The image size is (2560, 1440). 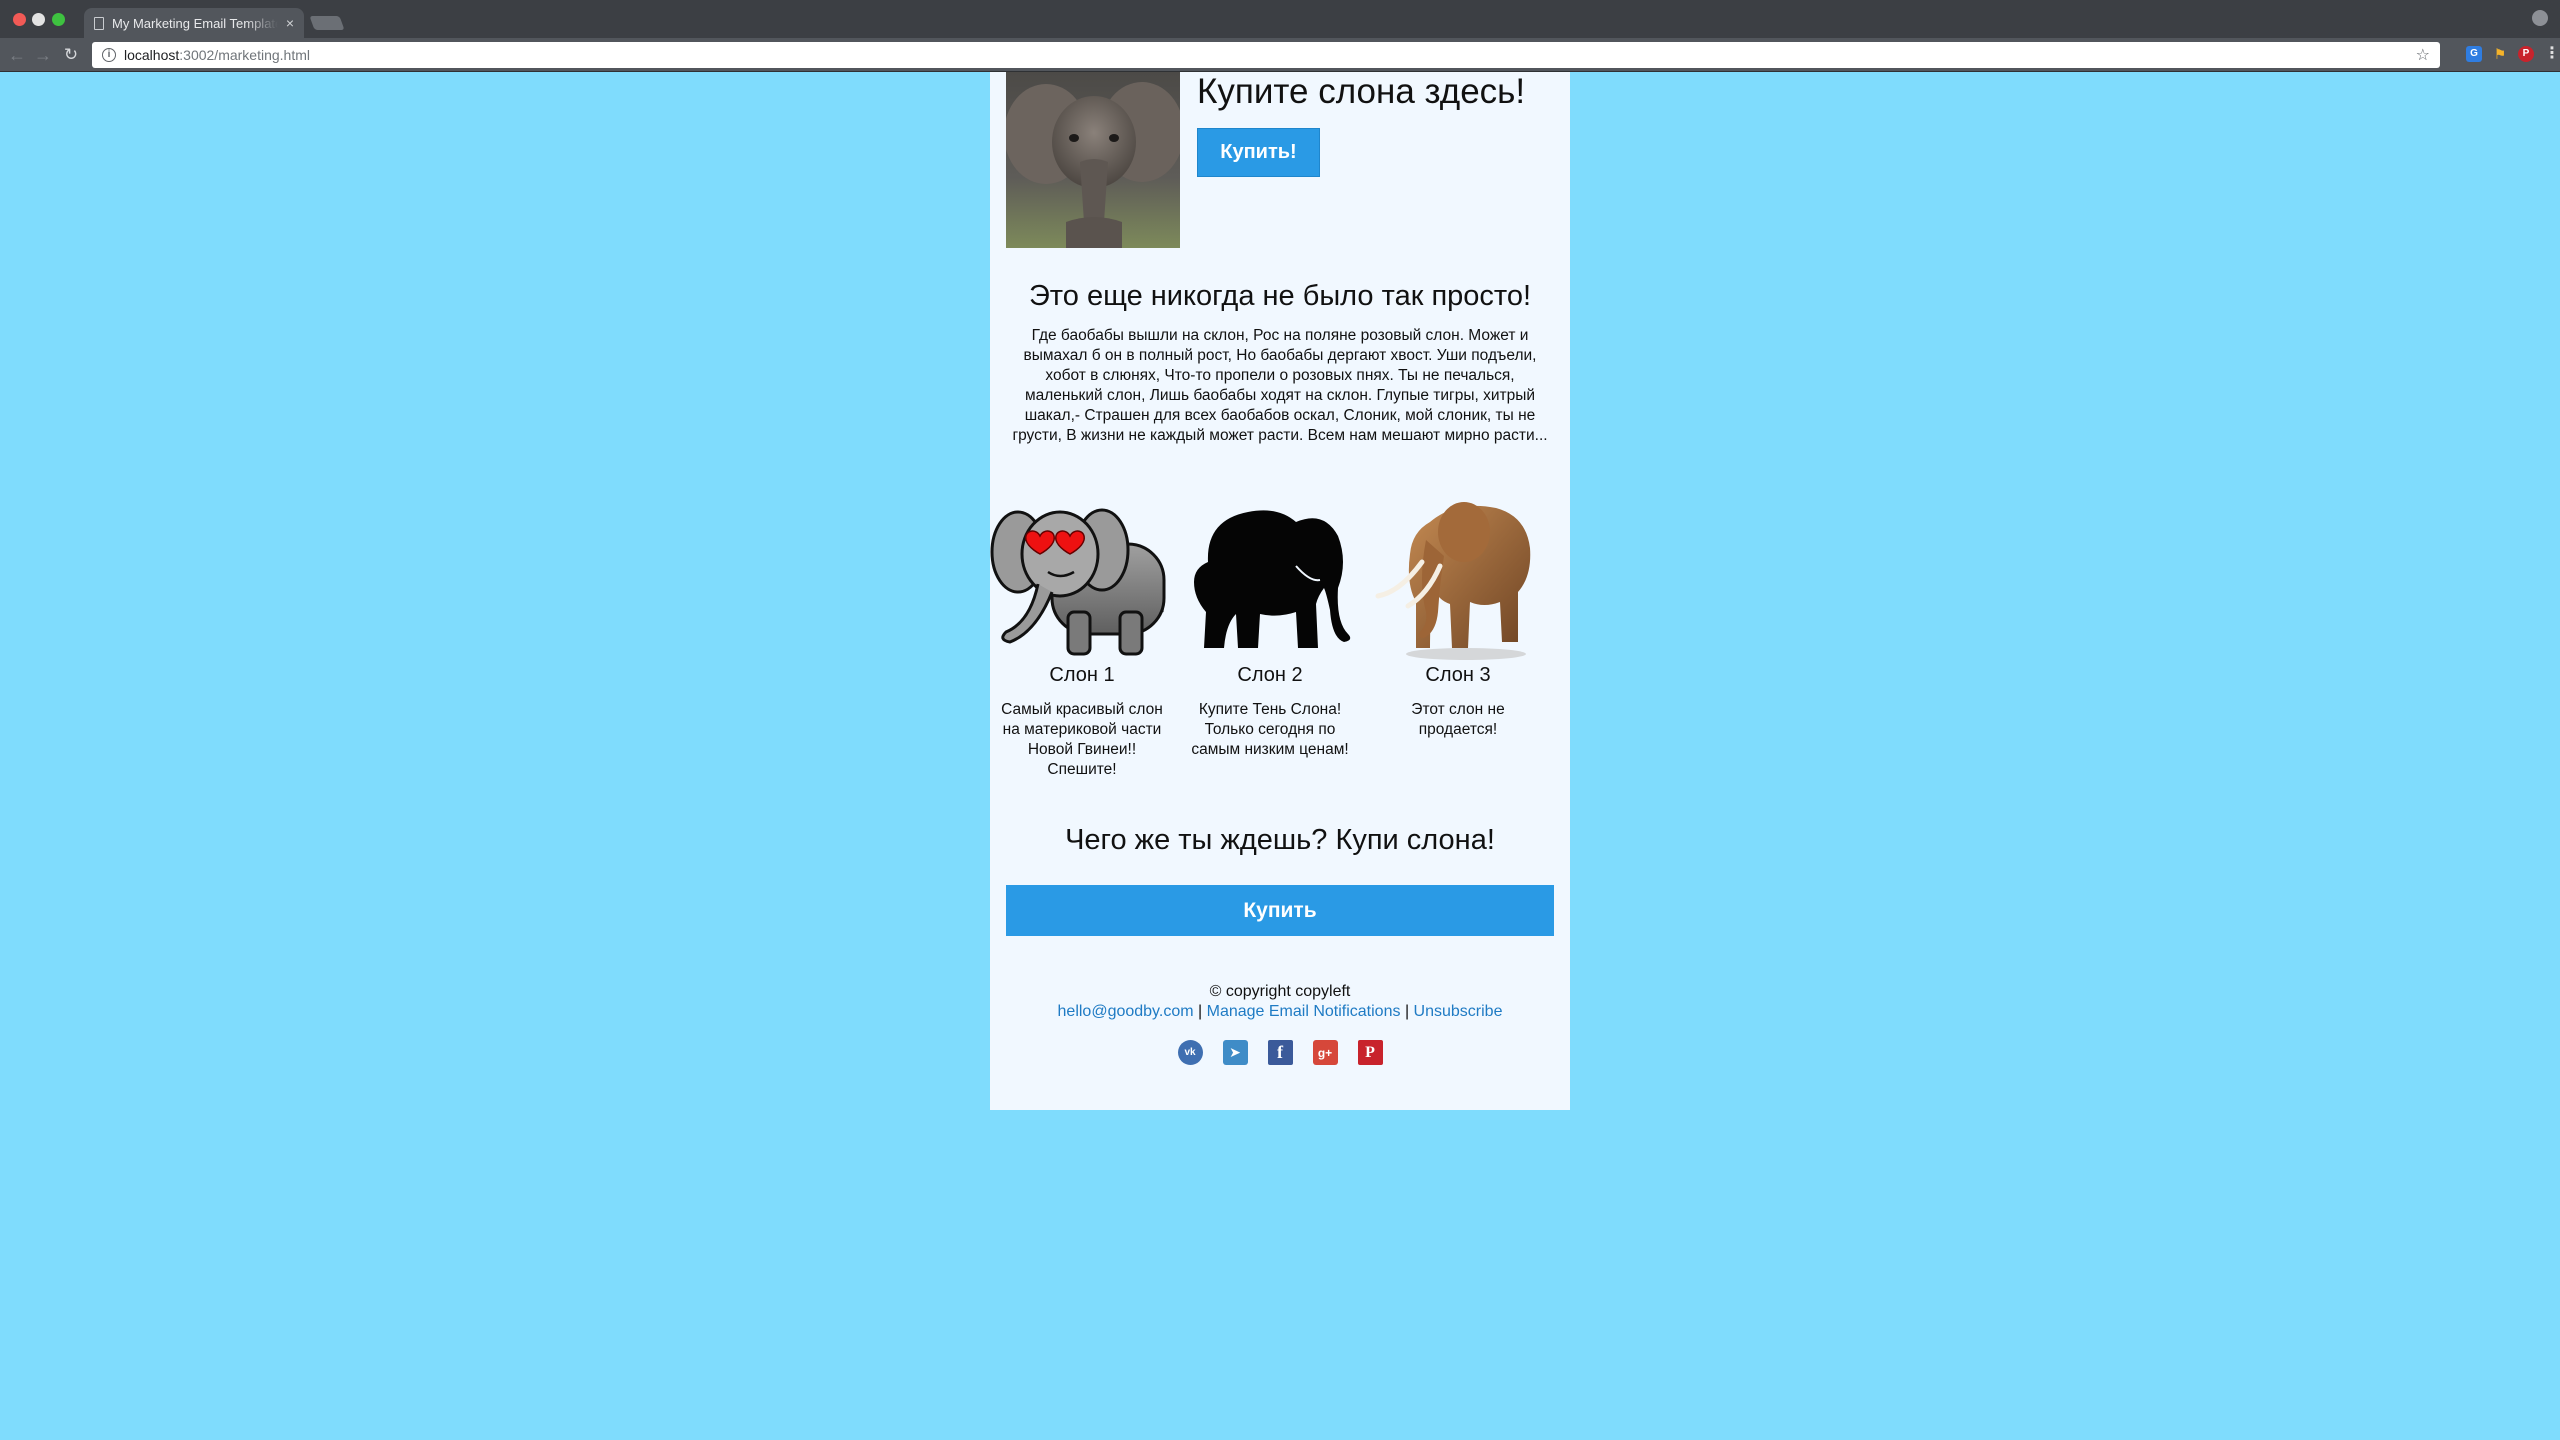 What do you see at coordinates (19, 19) in the screenshot?
I see `close-window-button` at bounding box center [19, 19].